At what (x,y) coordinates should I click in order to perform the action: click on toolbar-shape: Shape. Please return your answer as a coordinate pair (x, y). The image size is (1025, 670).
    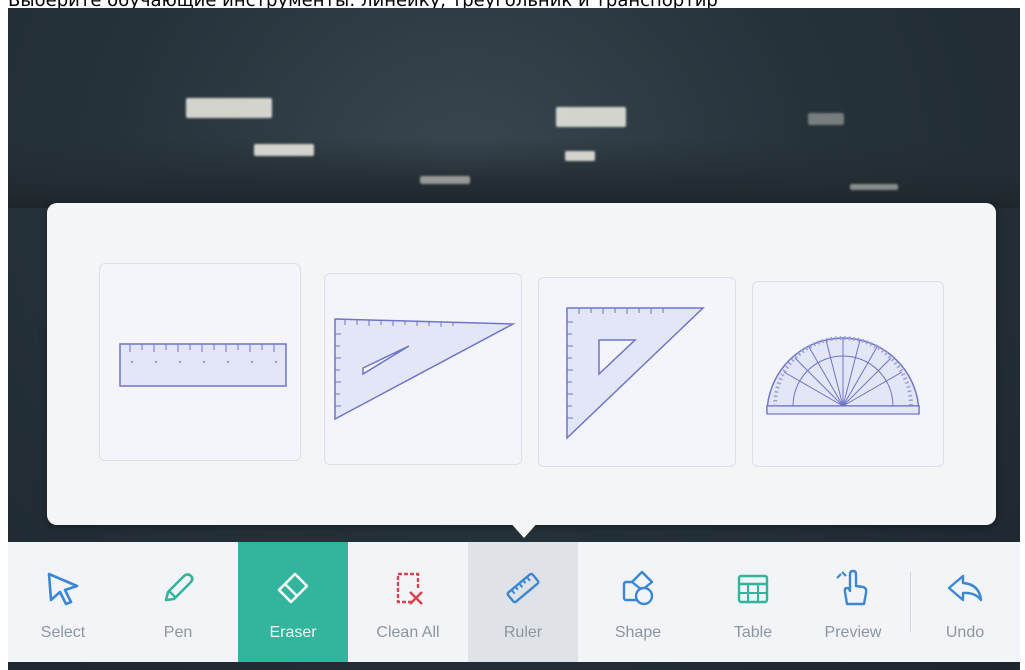
    Looking at the image, I should click on (638, 602).